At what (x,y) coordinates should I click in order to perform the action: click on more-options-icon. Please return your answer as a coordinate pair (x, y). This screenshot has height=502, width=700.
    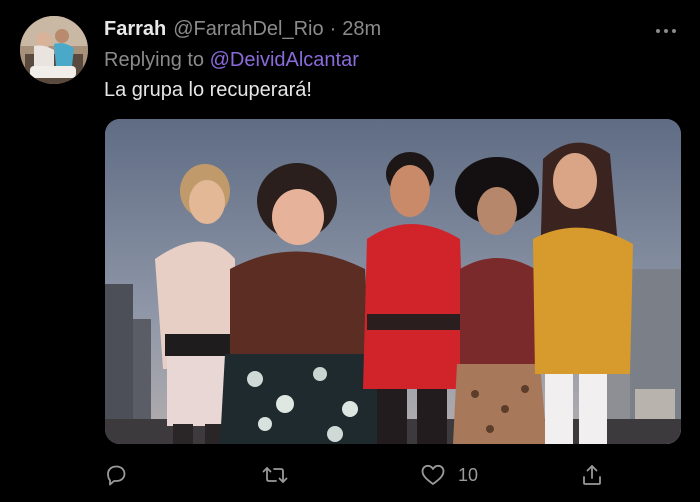
    Looking at the image, I should click on (666, 31).